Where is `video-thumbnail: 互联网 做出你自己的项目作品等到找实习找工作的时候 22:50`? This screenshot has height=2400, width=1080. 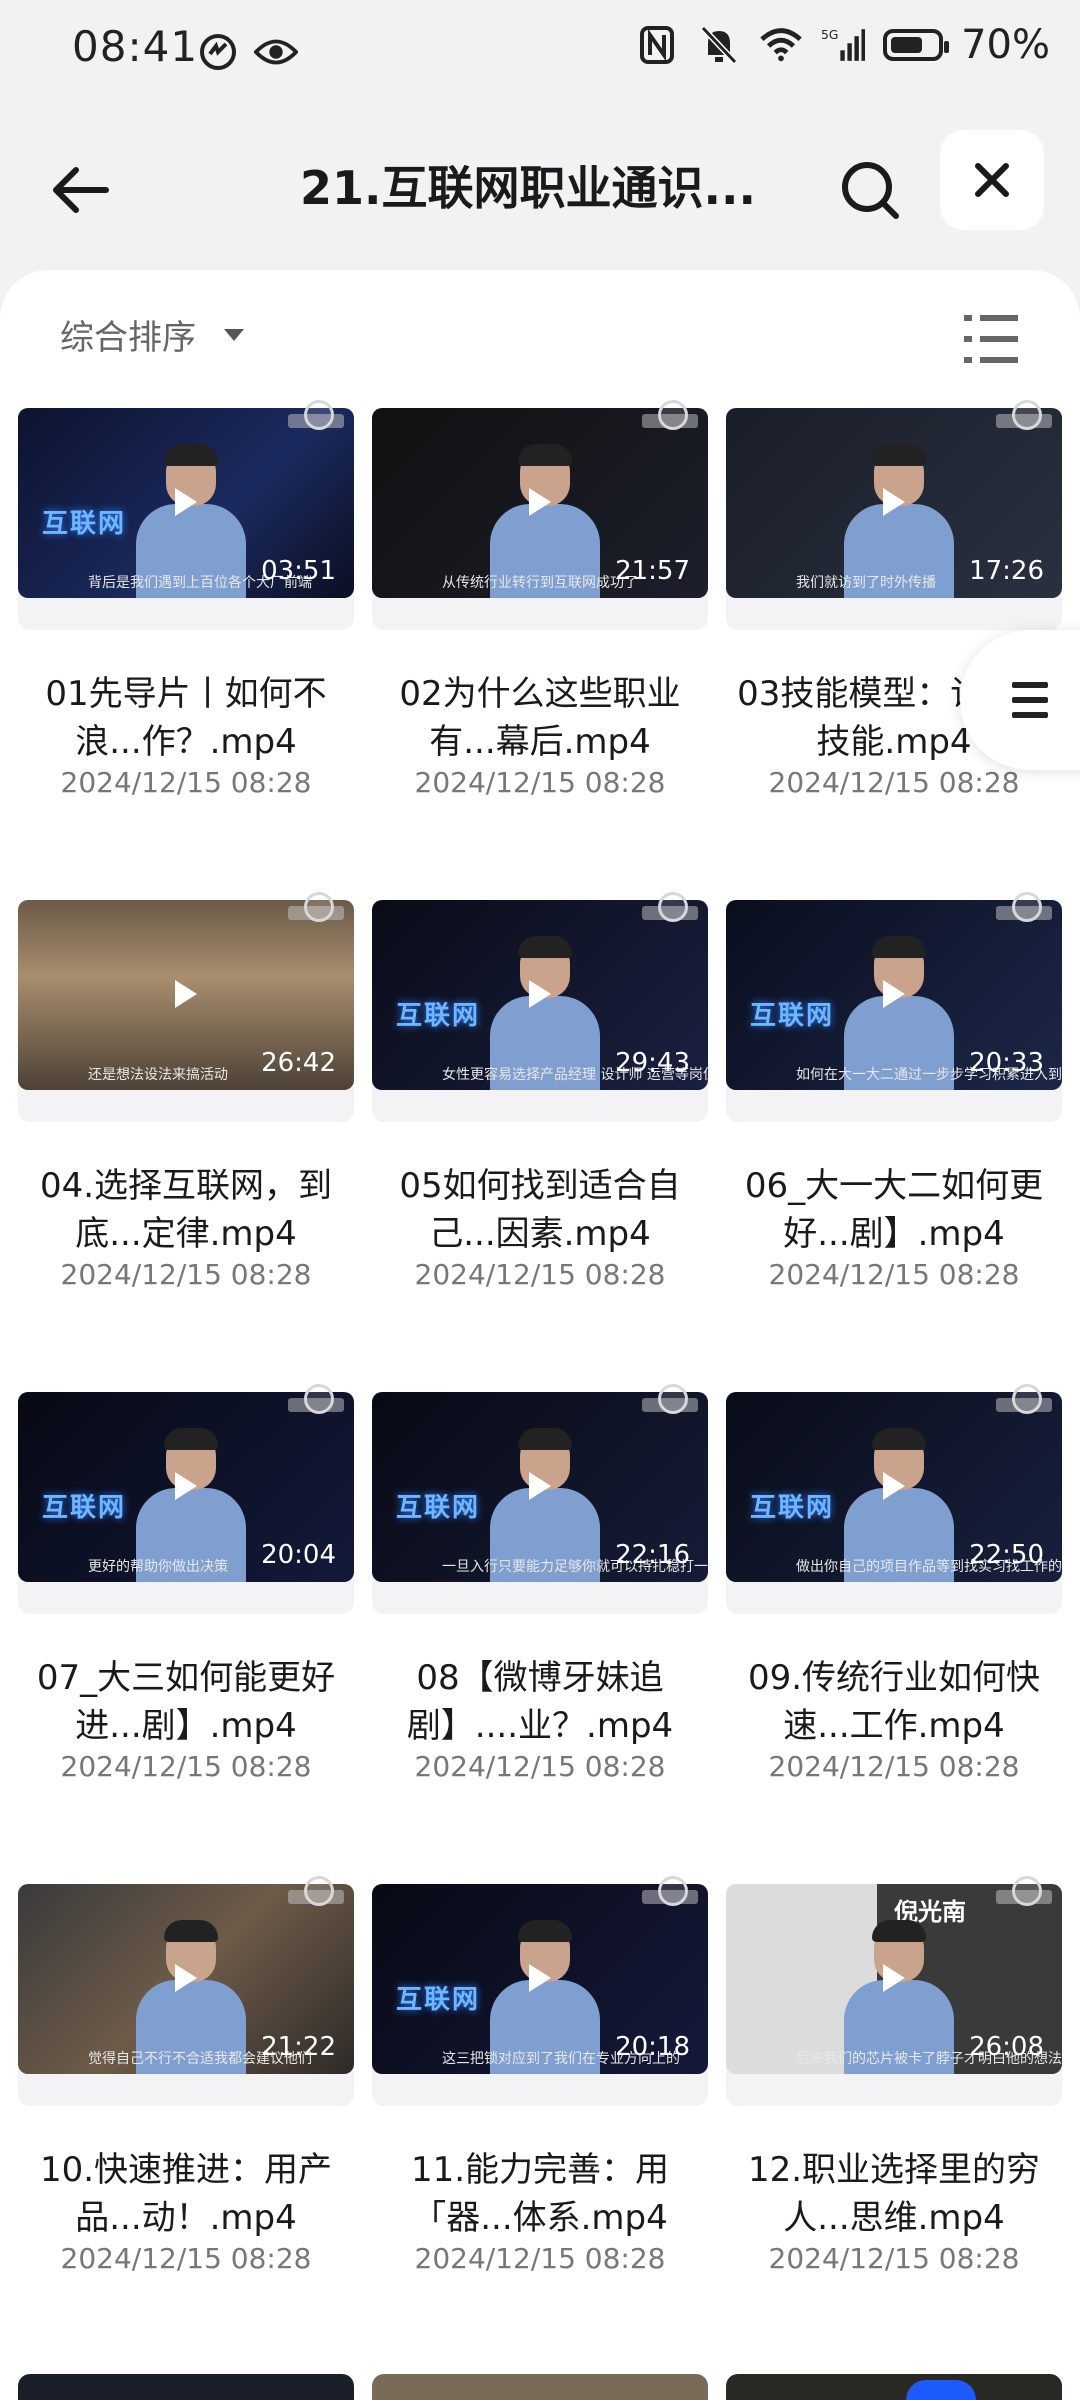
video-thumbnail: 互联网 做出你自己的项目作品等到找实习找工作的时候 22:50 is located at coordinates (894, 1487).